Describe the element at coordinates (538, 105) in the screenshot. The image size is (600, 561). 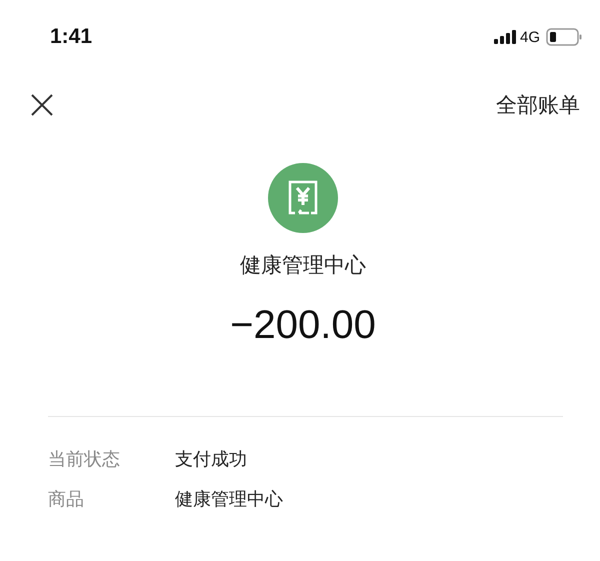
I see `all-bills-link: 全部账单` at that location.